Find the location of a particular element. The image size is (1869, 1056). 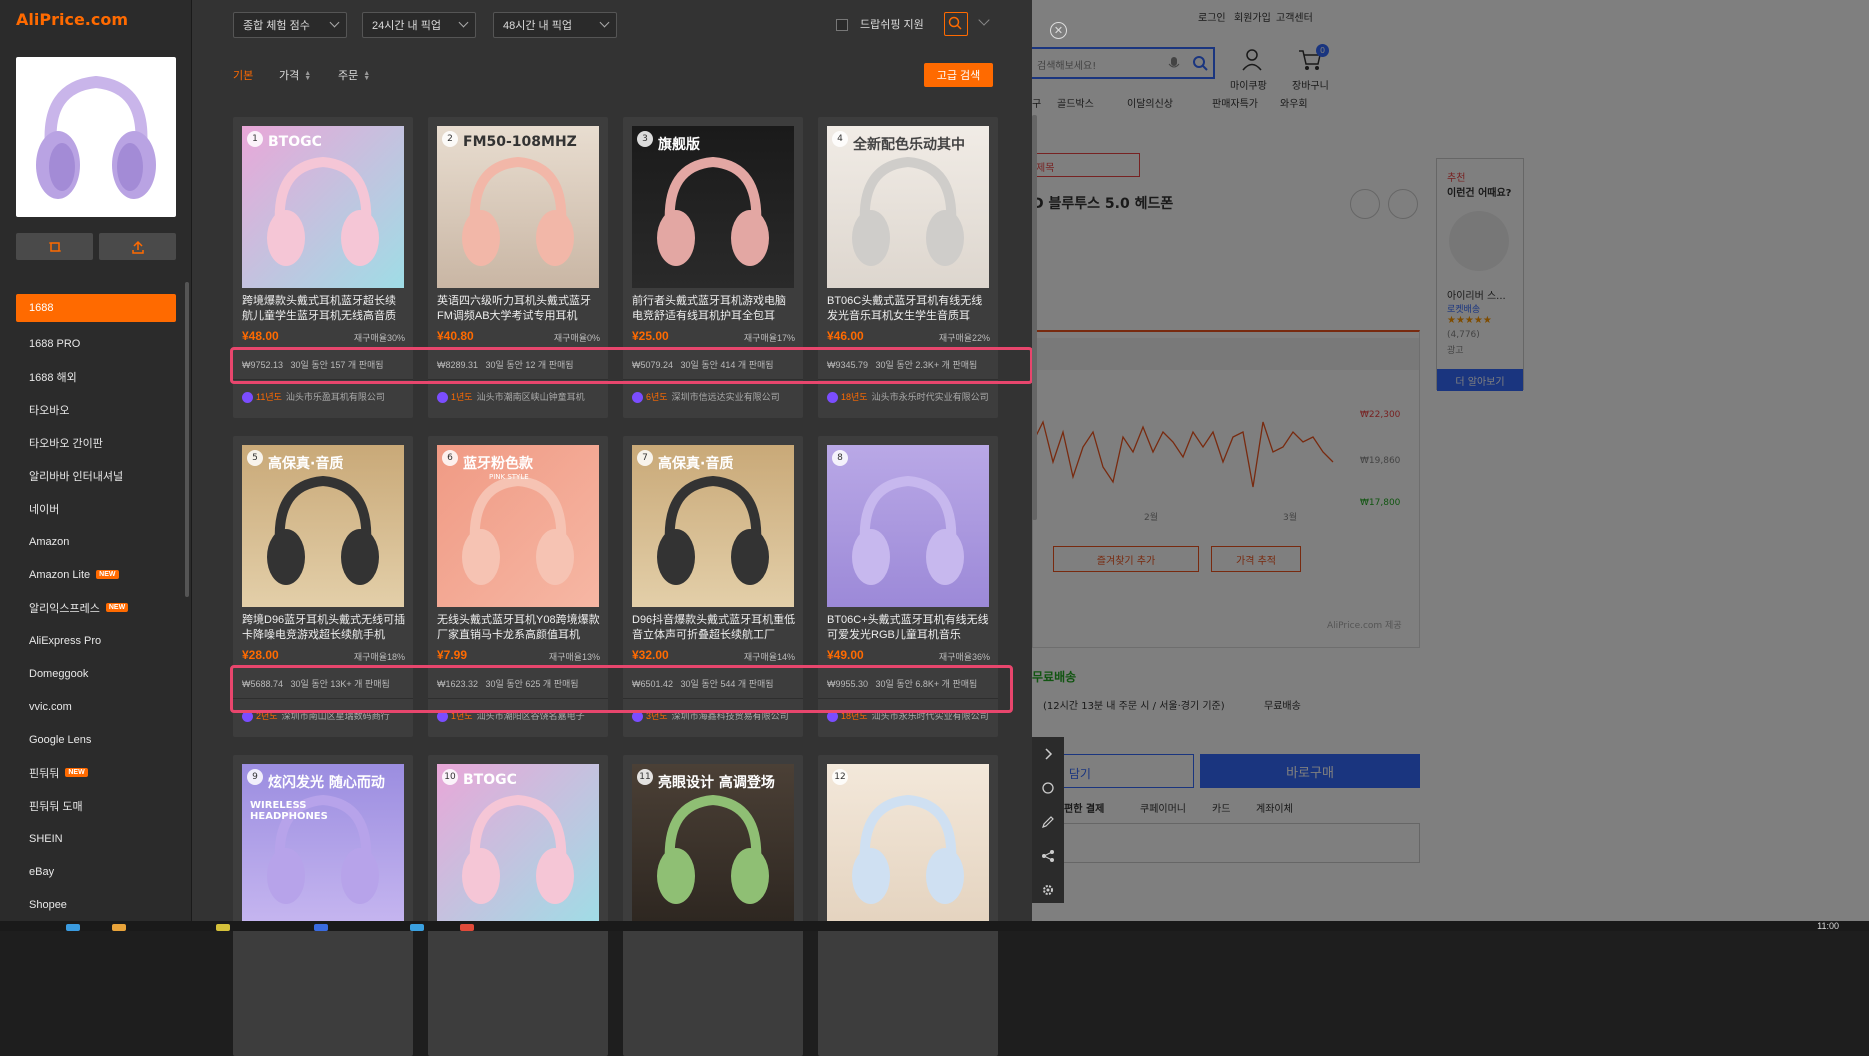

source-item: eBay is located at coordinates (96, 871).